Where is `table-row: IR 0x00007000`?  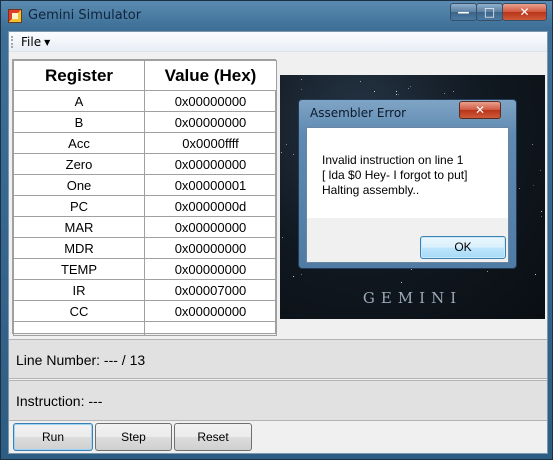 table-row: IR 0x00007000 is located at coordinates (145, 290).